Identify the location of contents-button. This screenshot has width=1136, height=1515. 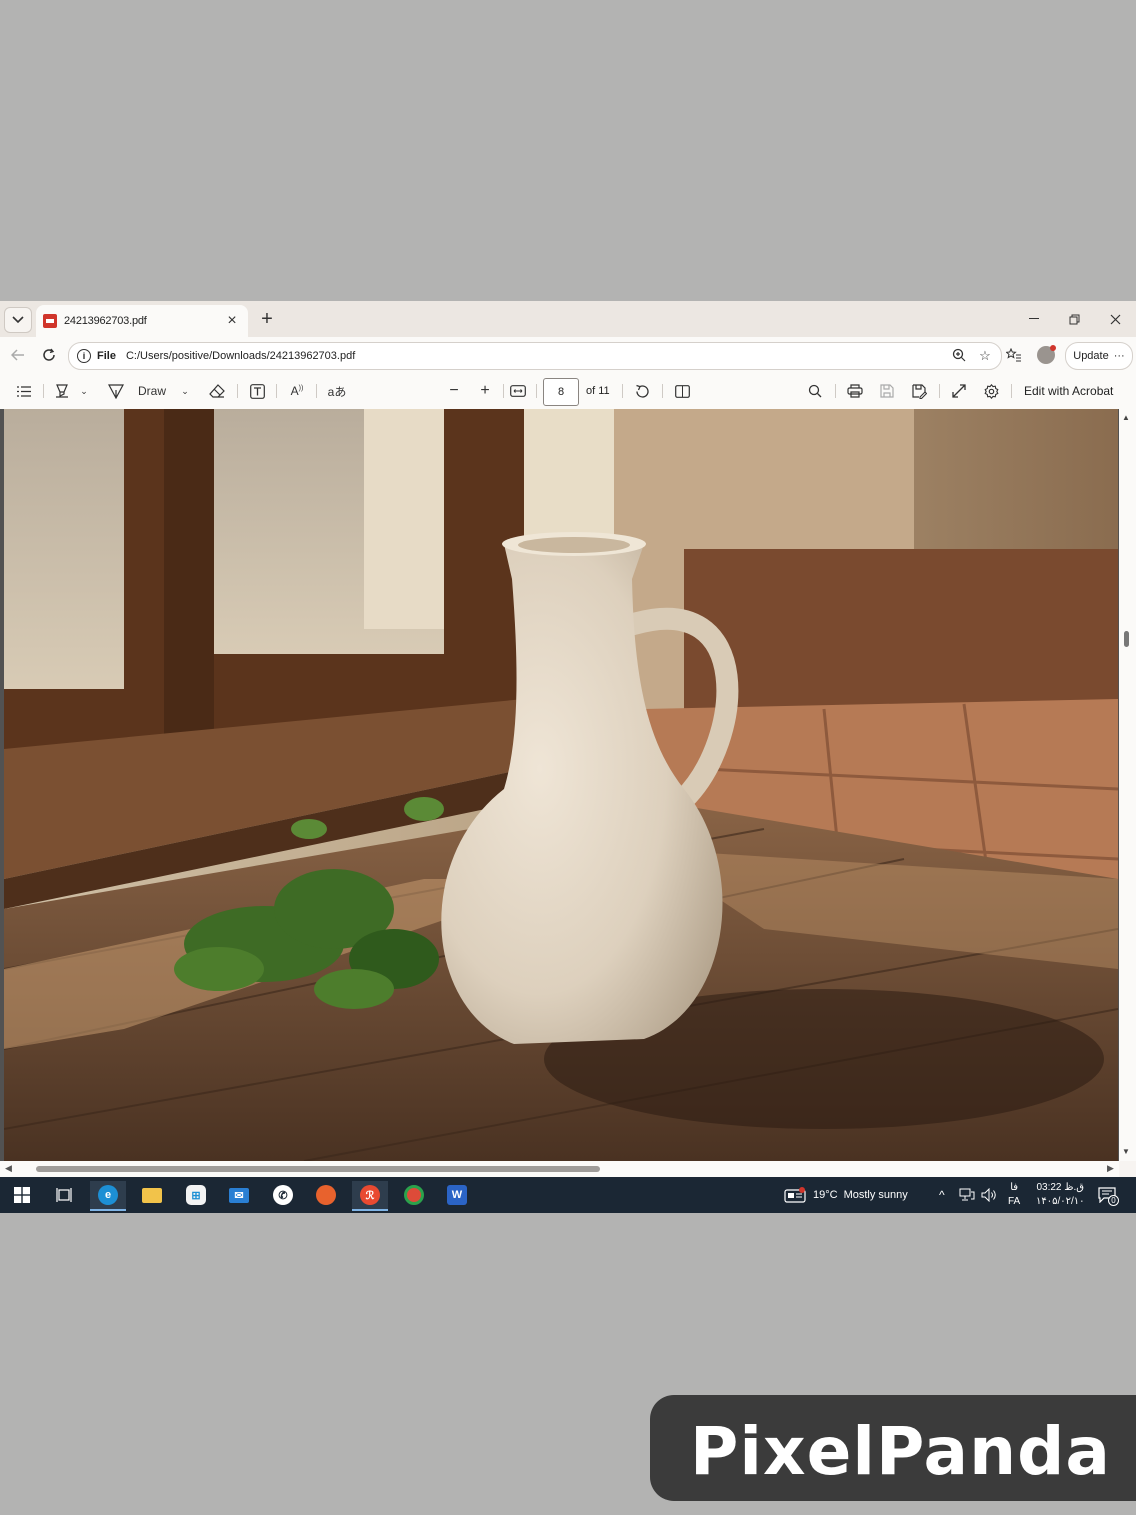
(24, 391).